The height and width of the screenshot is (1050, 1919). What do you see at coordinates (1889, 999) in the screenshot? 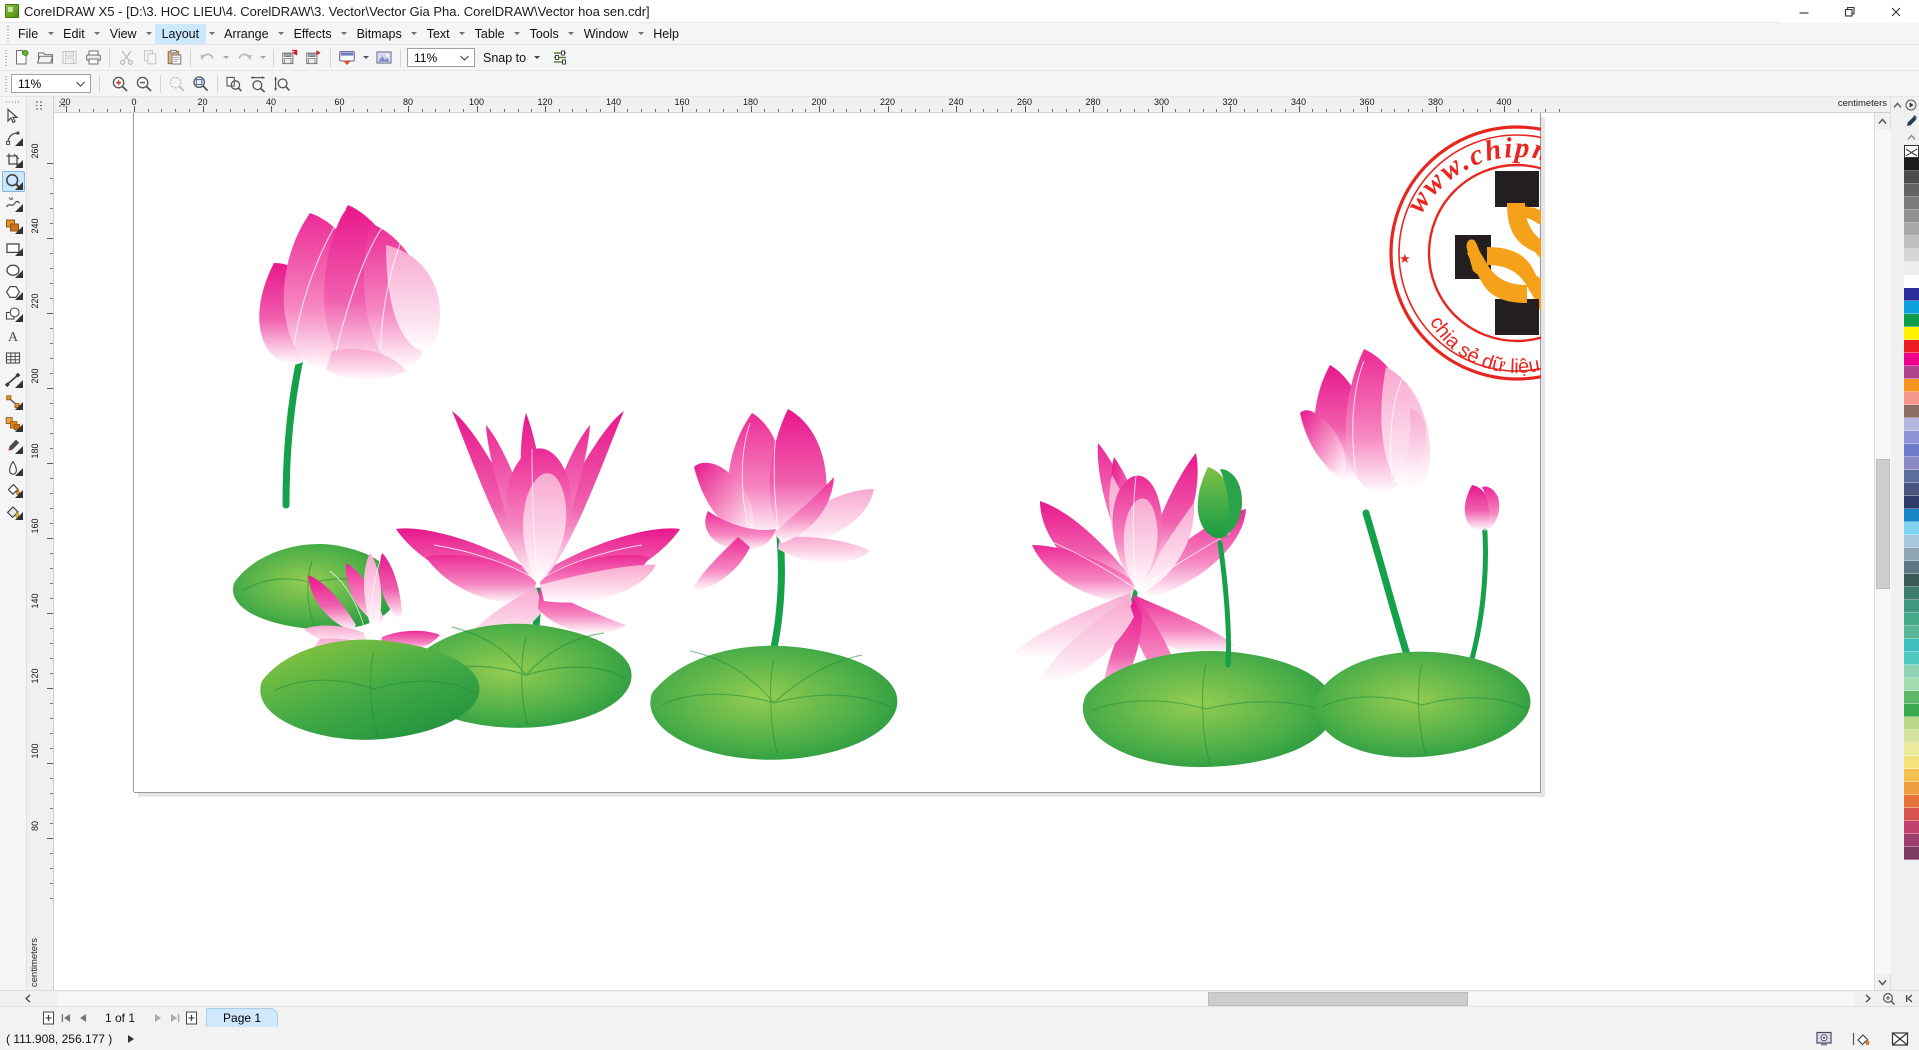
I see `navigator-icon` at bounding box center [1889, 999].